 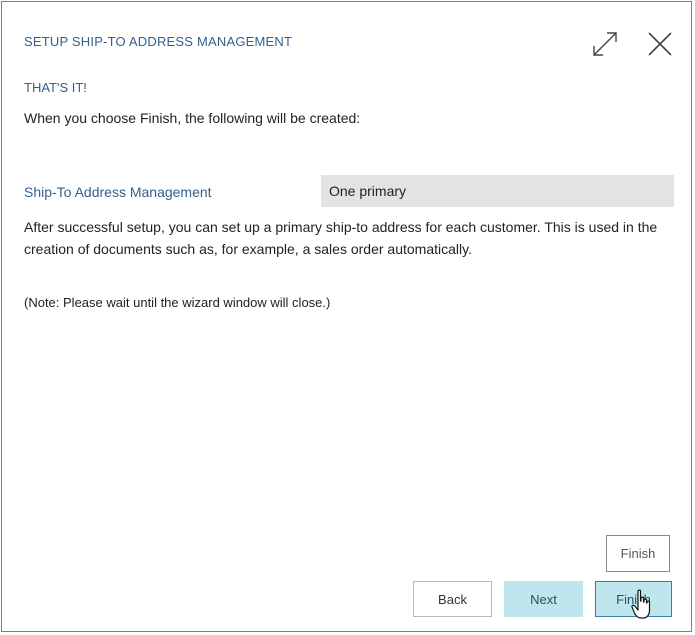 What do you see at coordinates (118, 192) in the screenshot?
I see `ship-to-field-label: Ship-To Address Management` at bounding box center [118, 192].